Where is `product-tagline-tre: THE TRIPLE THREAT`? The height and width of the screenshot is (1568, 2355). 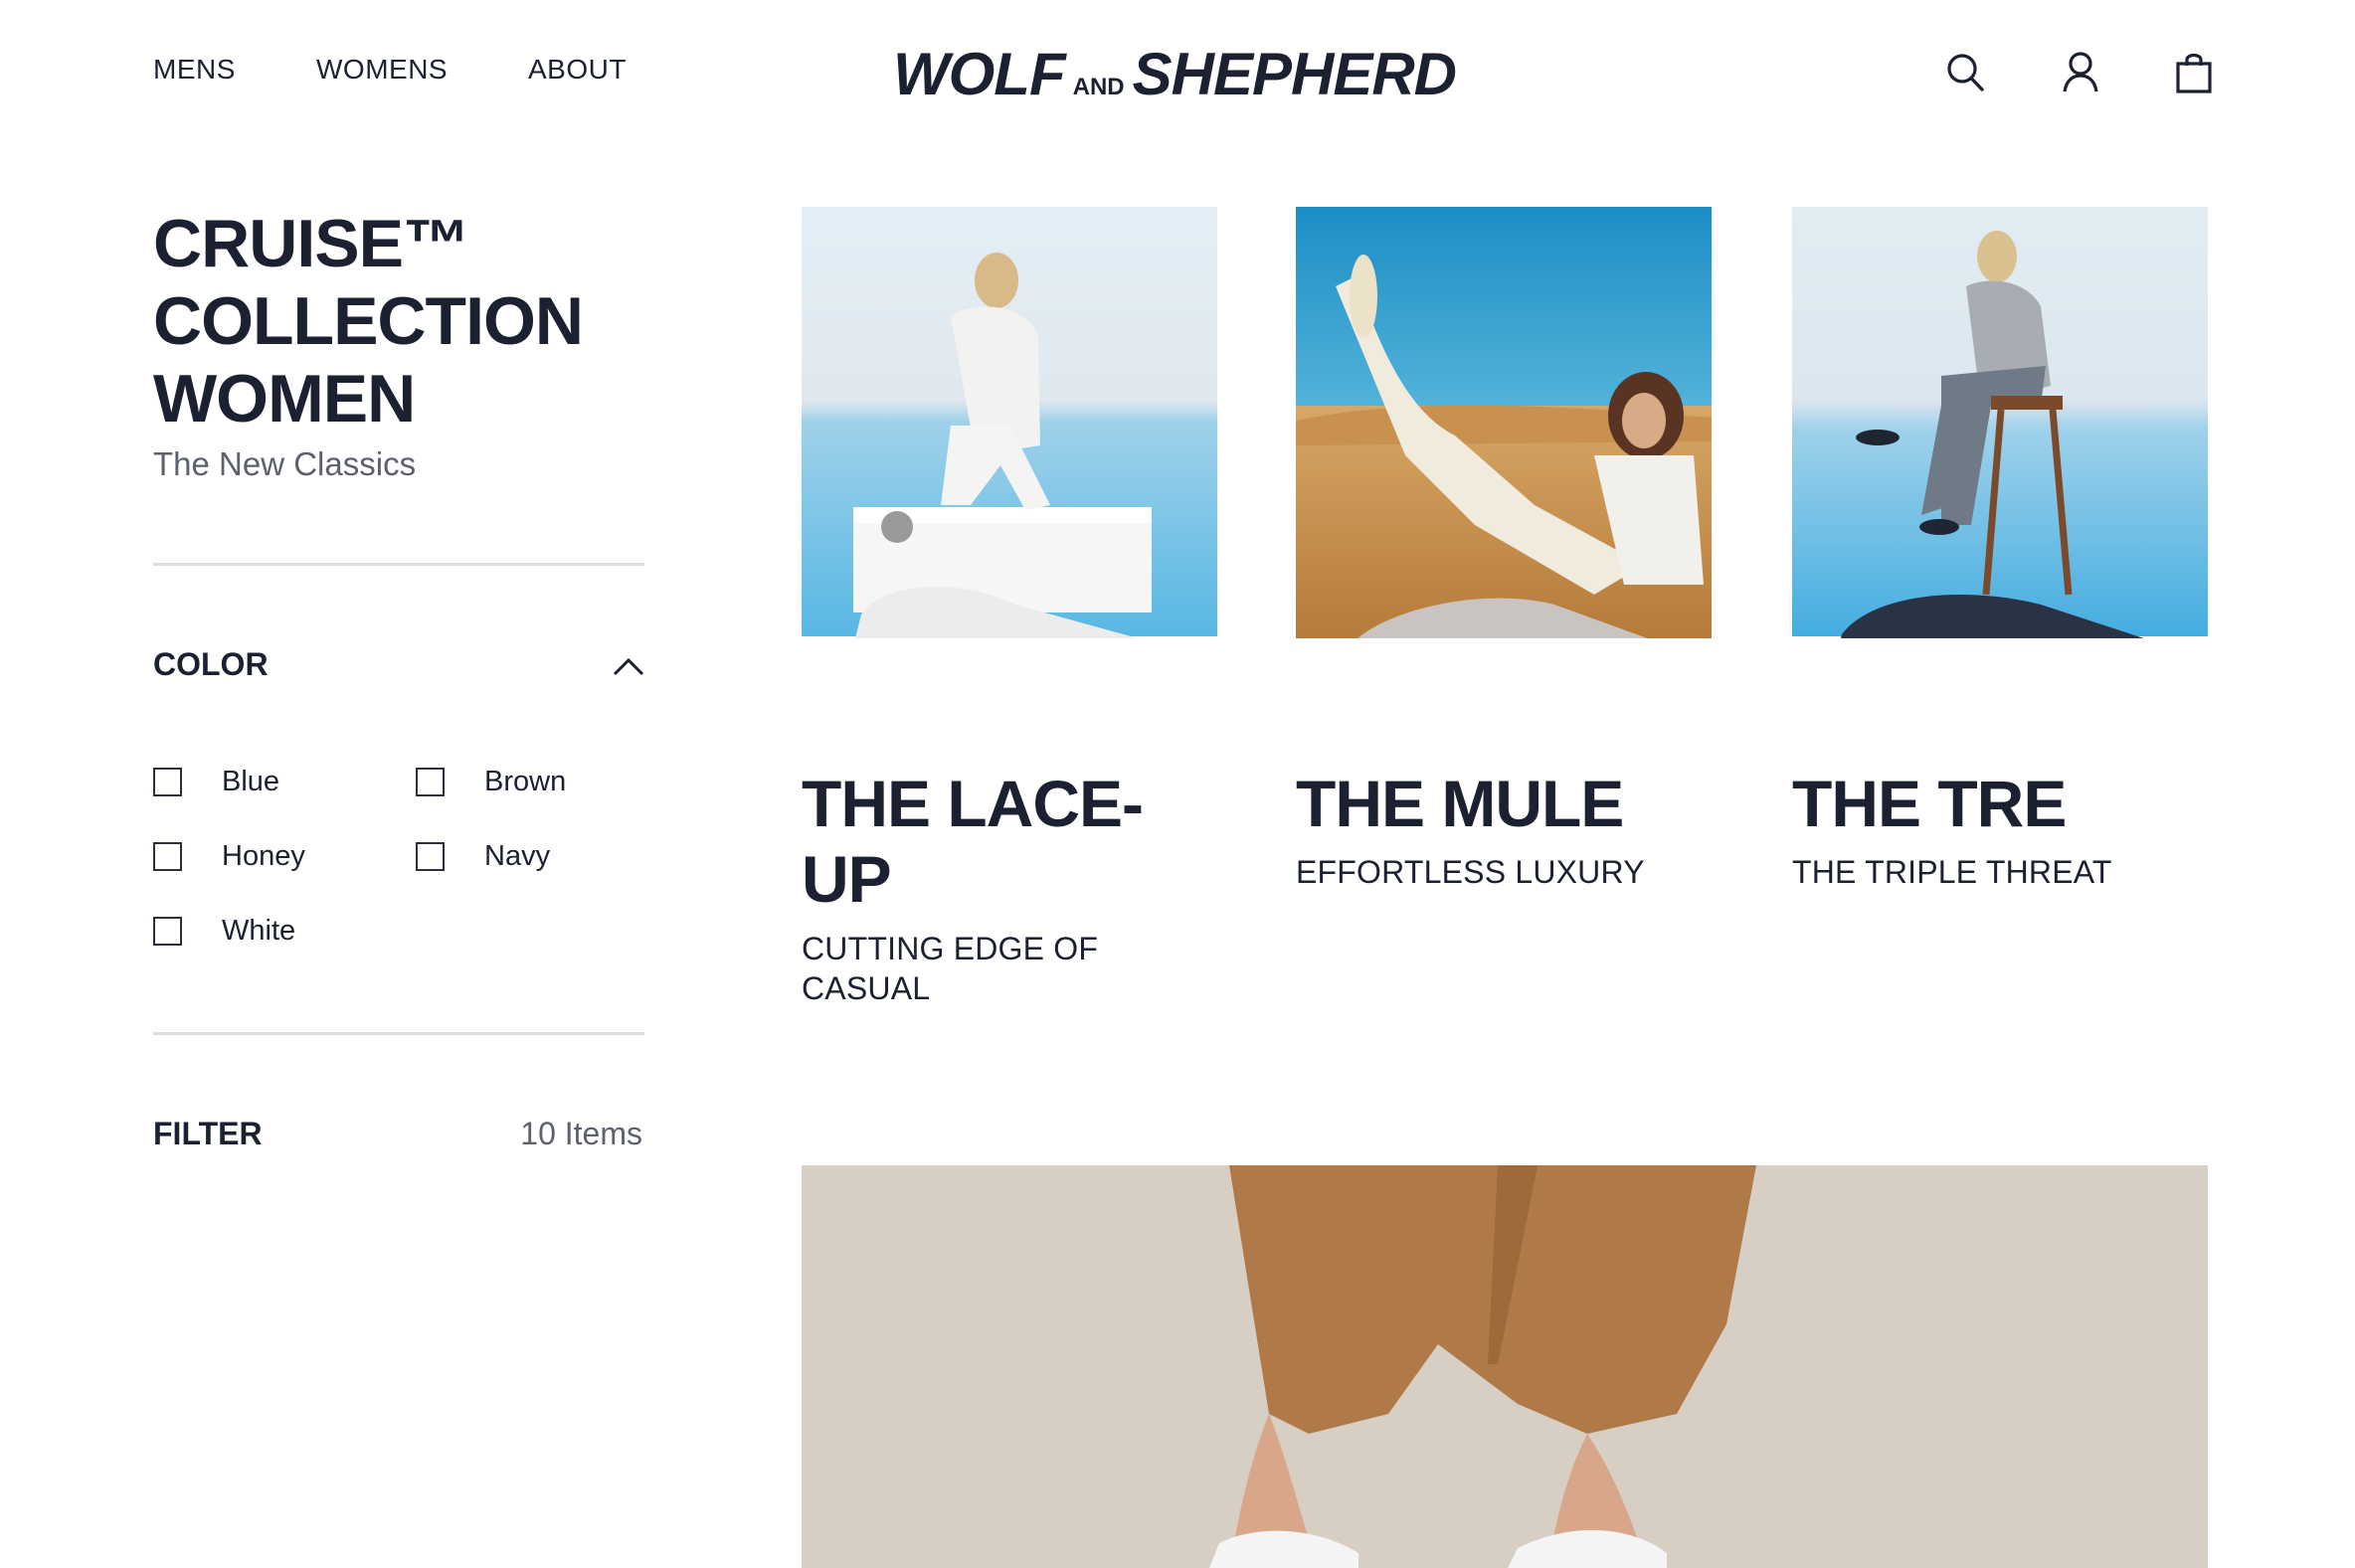 product-tagline-tre: THE TRIPLE THREAT is located at coordinates (1952, 872).